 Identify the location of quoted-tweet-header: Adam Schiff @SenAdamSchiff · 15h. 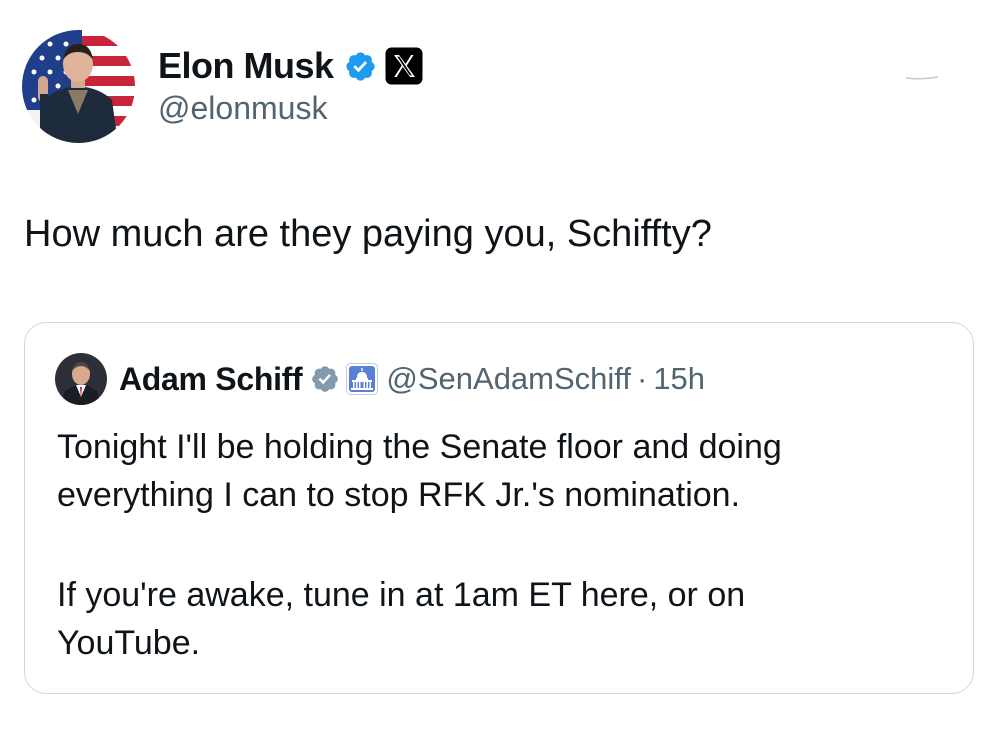
(380, 379).